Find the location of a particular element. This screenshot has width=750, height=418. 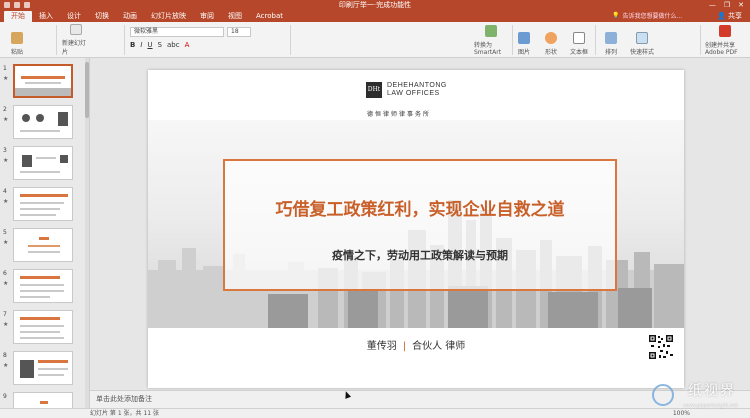

textbox-button: 文本框 is located at coordinates (579, 40).